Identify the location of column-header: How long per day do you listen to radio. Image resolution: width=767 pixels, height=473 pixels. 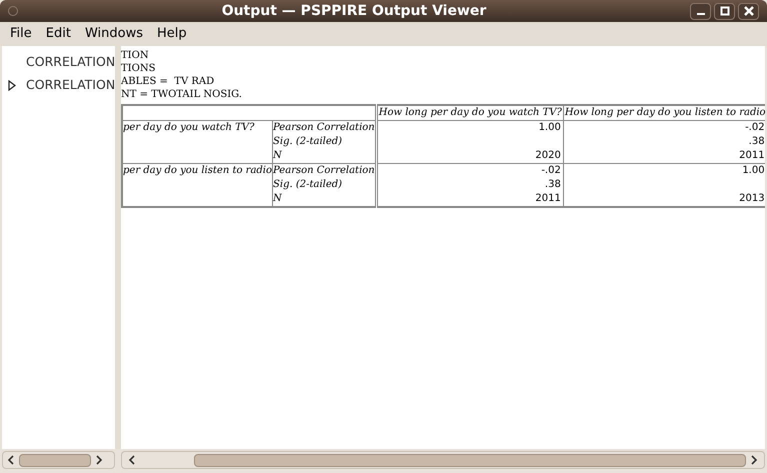
(664, 112).